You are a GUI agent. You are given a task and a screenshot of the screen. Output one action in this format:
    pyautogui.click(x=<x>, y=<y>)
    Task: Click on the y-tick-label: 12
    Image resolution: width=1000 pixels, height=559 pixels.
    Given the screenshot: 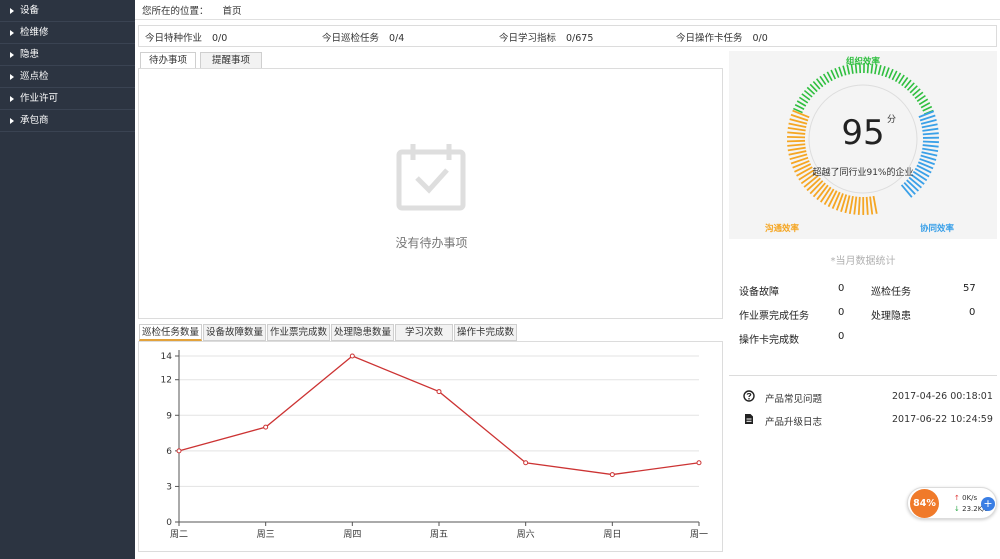 What is the action you would take?
    pyautogui.click(x=166, y=381)
    